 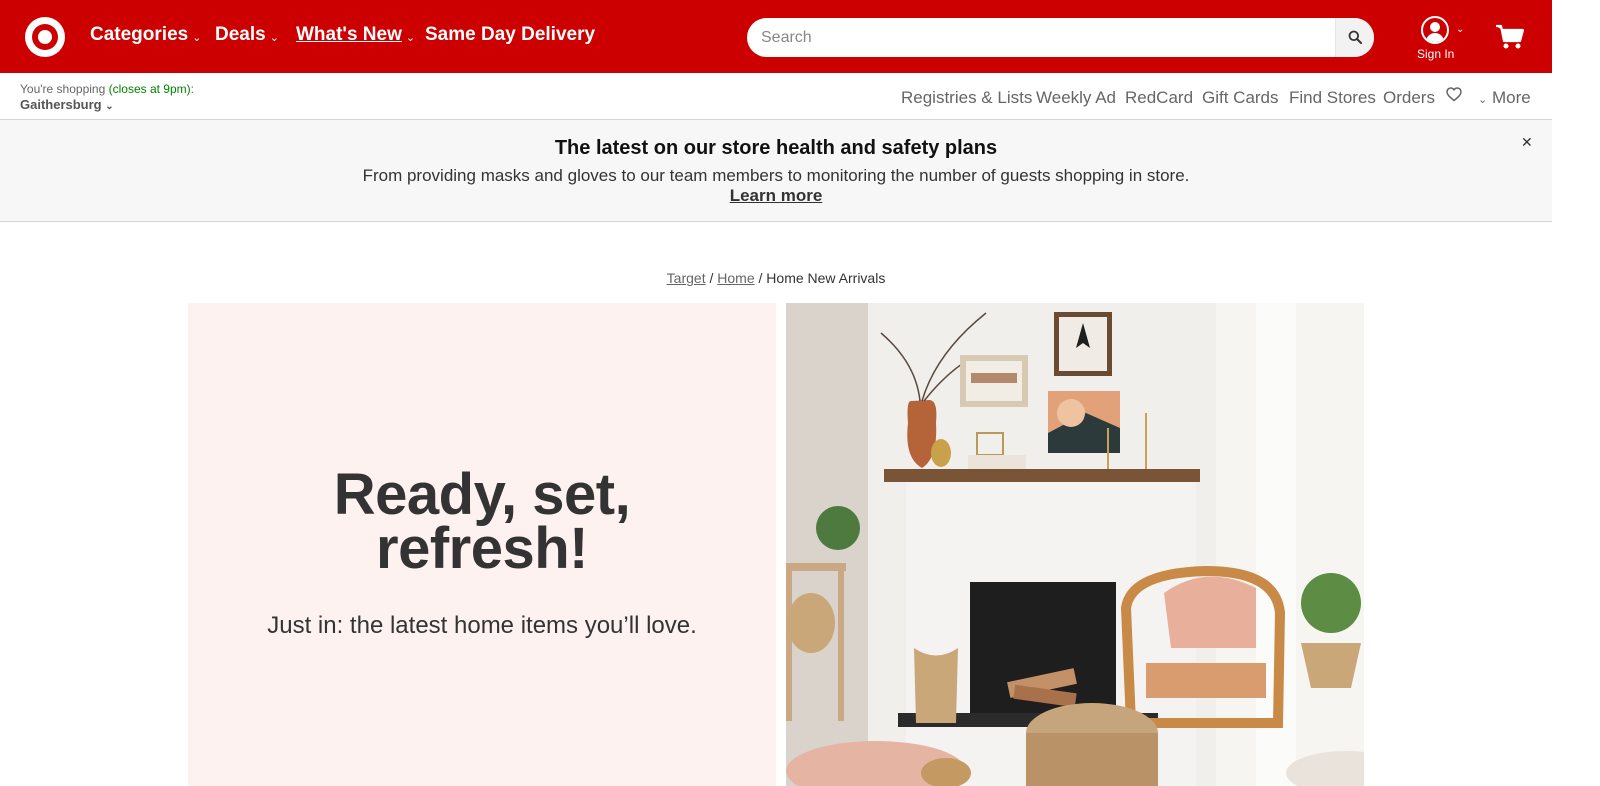 What do you see at coordinates (1409, 98) in the screenshot?
I see `link-orders: Orders` at bounding box center [1409, 98].